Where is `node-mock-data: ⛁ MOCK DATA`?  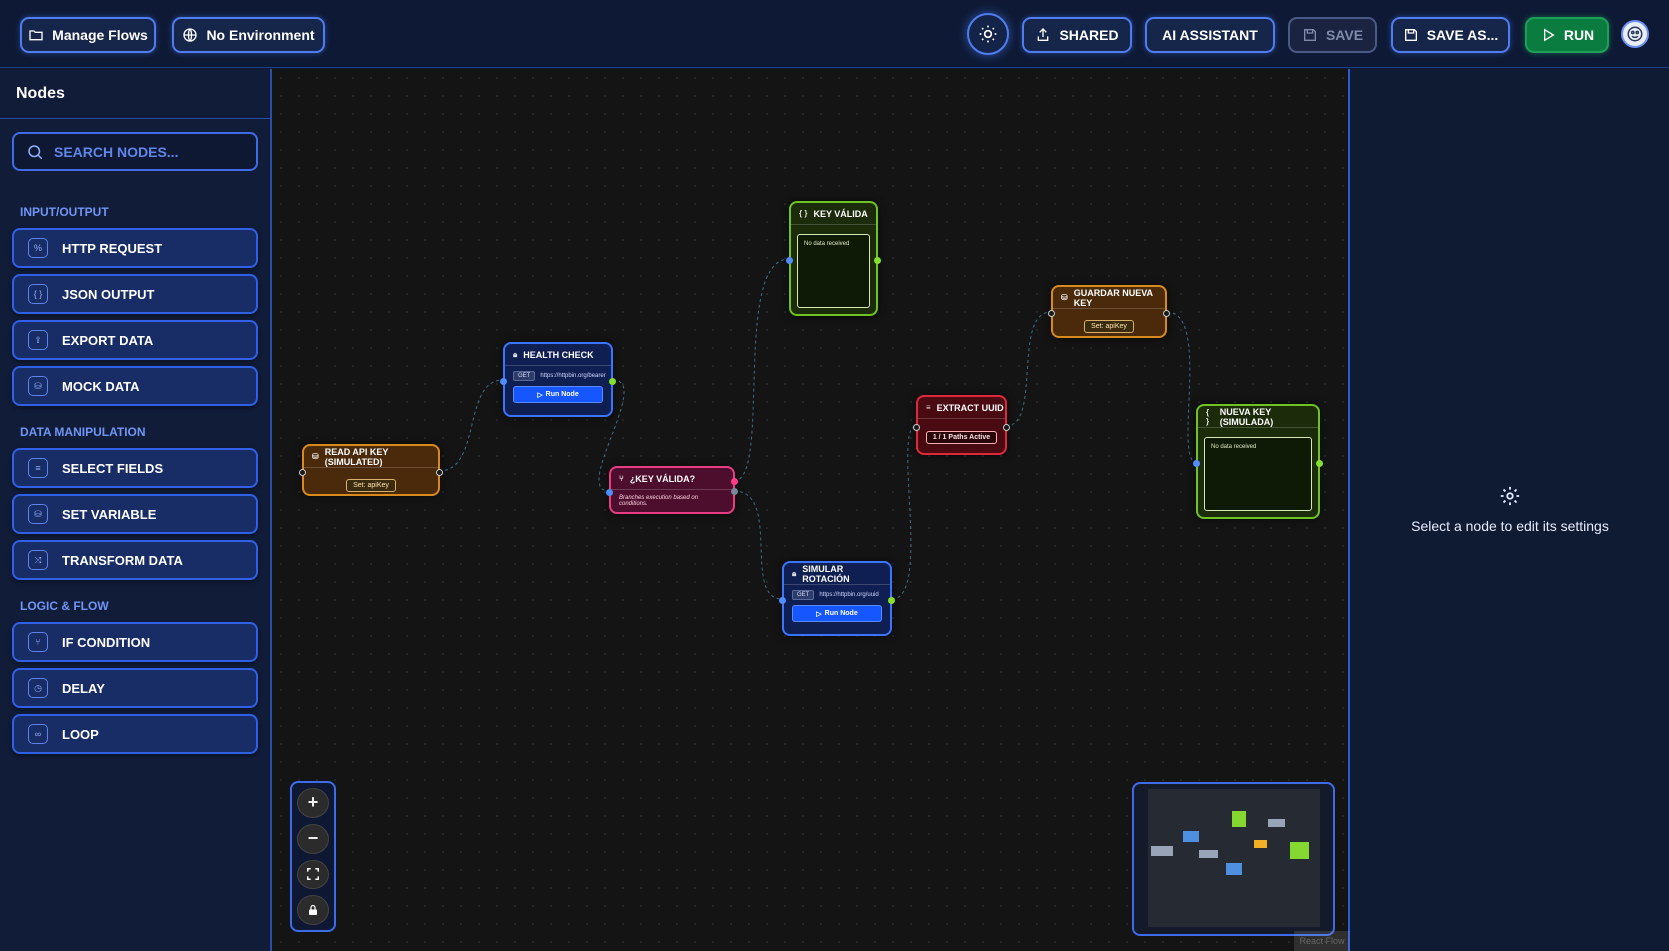 node-mock-data: ⛁ MOCK DATA is located at coordinates (135, 386).